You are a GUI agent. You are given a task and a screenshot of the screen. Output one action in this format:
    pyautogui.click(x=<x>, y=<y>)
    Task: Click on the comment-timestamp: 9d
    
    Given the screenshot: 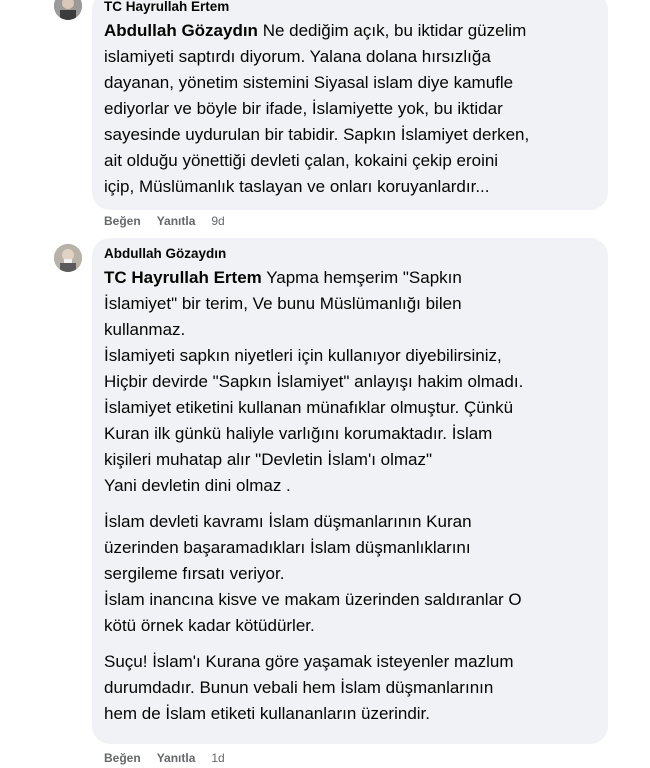 What is the action you would take?
    pyautogui.click(x=217, y=221)
    